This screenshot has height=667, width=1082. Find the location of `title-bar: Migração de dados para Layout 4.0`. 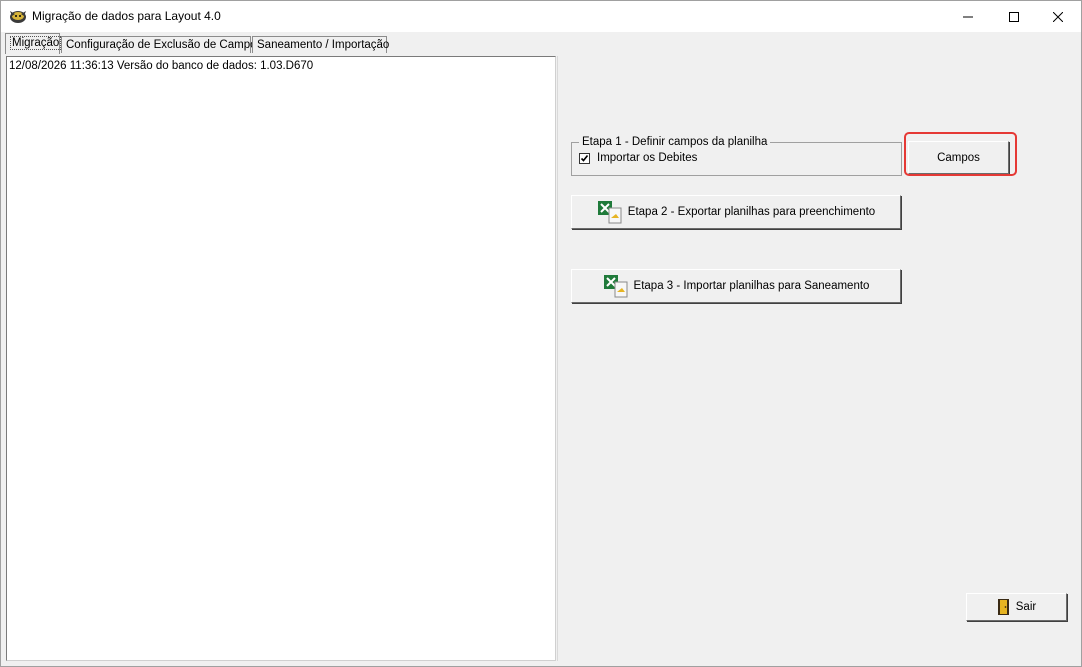

title-bar: Migração de dados para Layout 4.0 is located at coordinates (541, 16).